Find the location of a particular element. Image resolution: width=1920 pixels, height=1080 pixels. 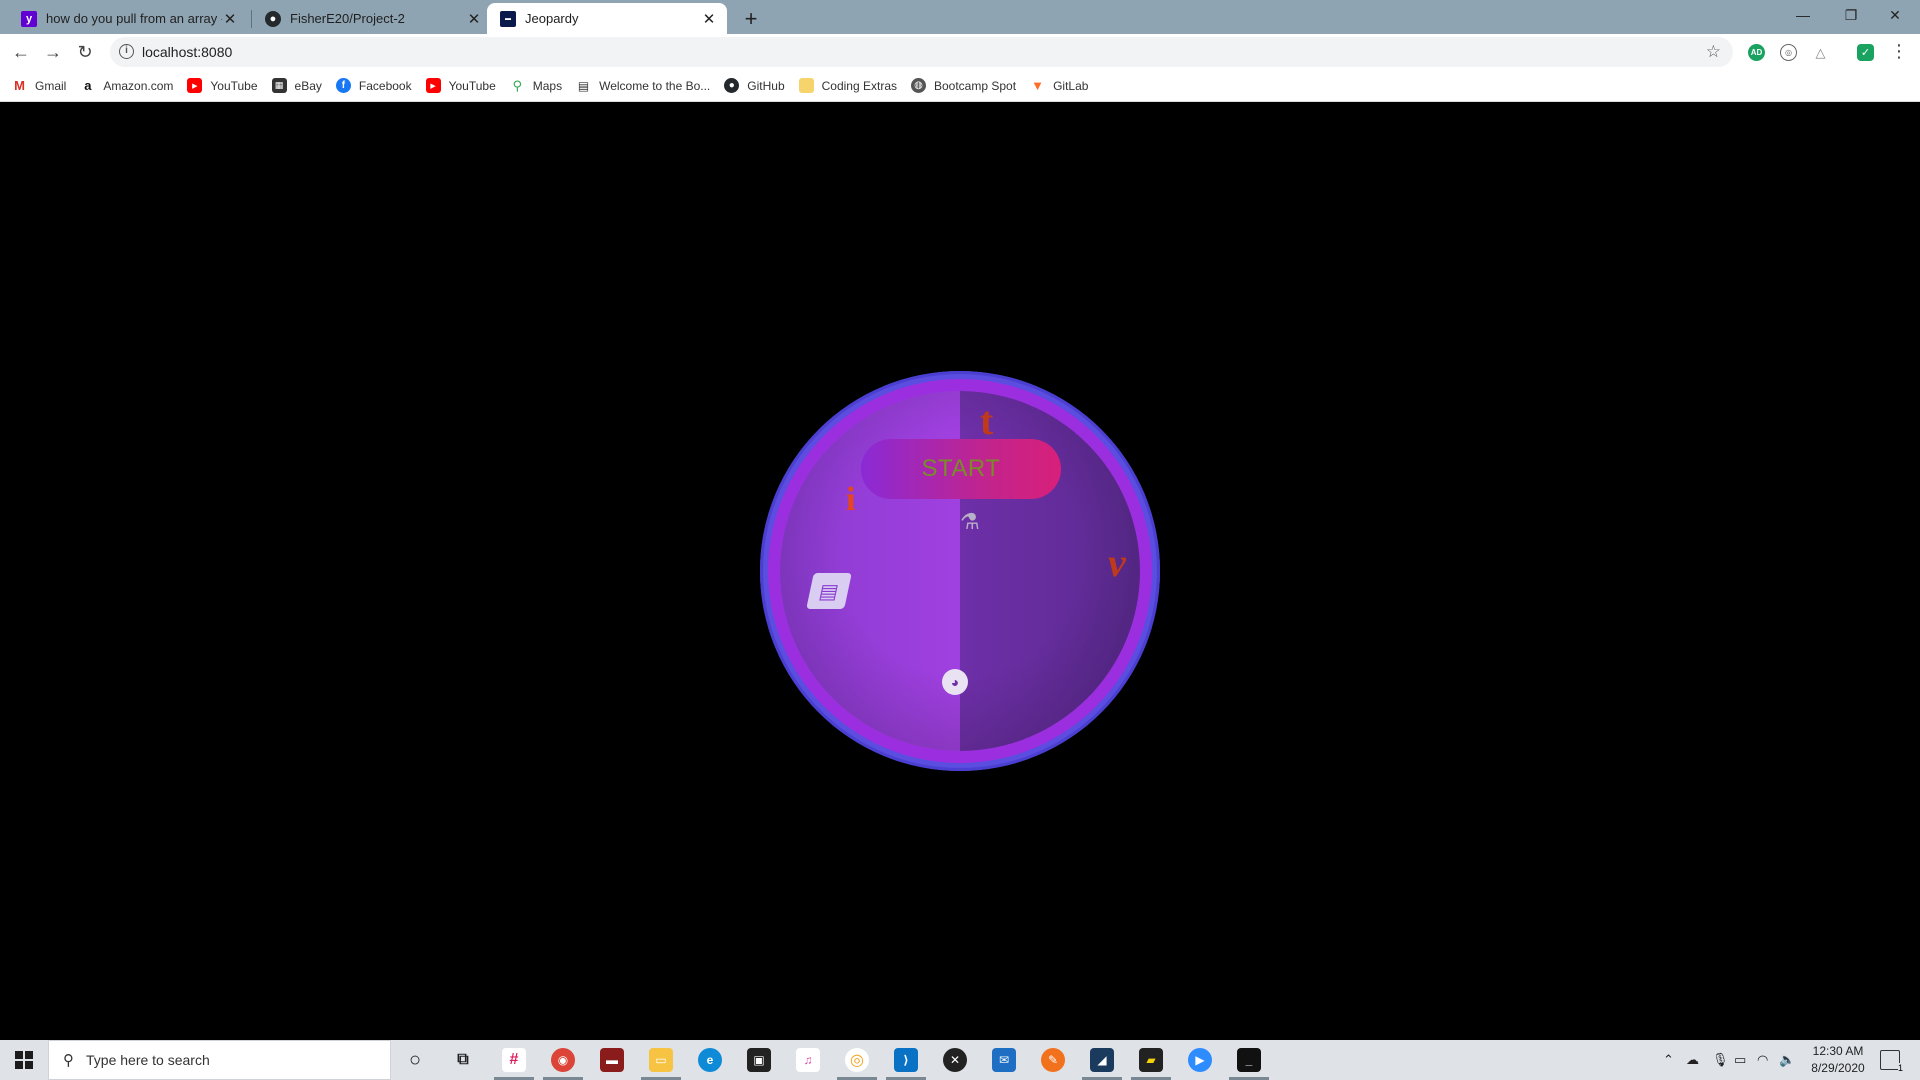

windows-logo-icon is located at coordinates (24, 1060).